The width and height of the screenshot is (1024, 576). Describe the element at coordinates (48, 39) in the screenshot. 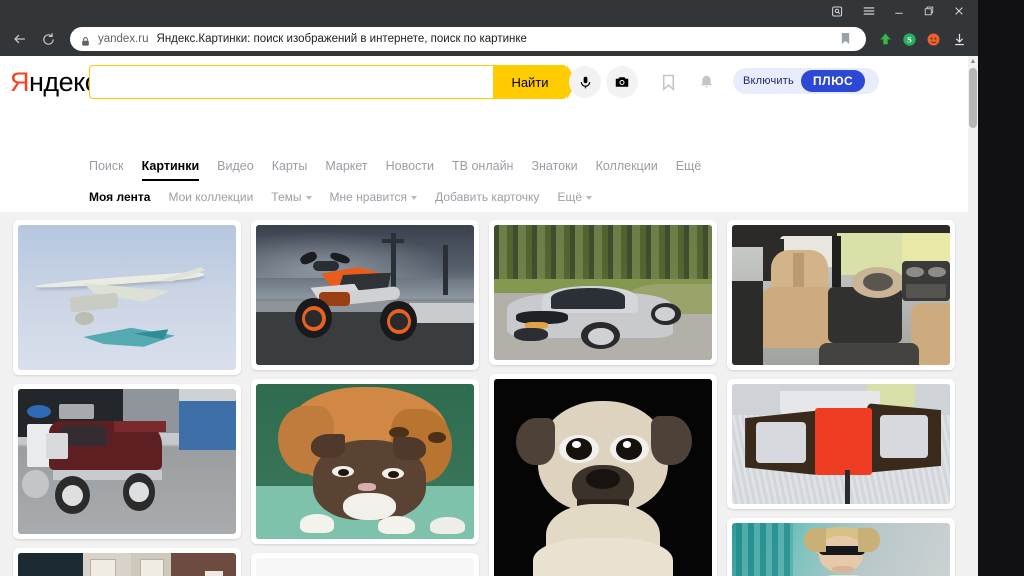

I see `reload-icon` at that location.